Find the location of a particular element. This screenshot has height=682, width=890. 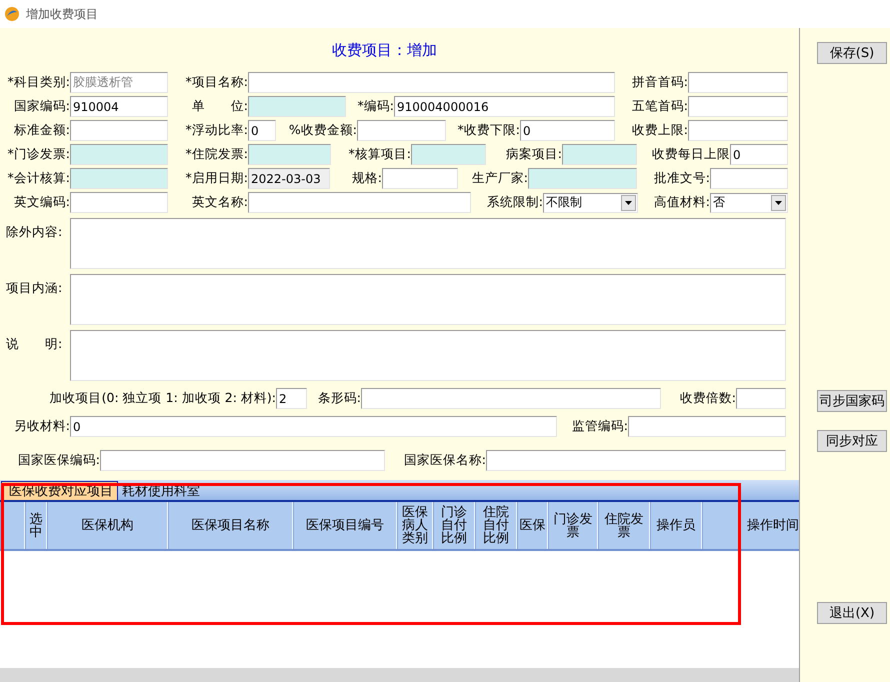

input-field: 2 is located at coordinates (291, 398).